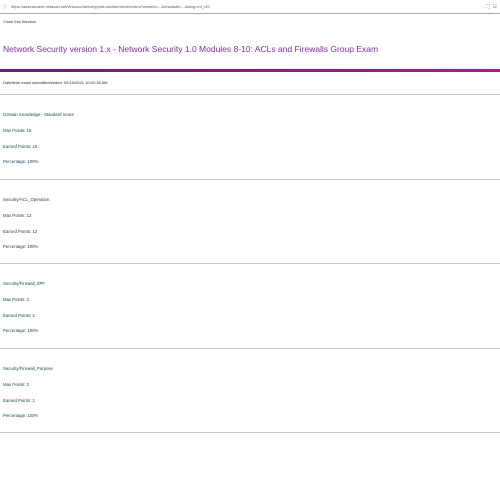 This screenshot has height=500, width=500. I want to click on section-name: Security/Firewall_Purpose, so click(28, 368).